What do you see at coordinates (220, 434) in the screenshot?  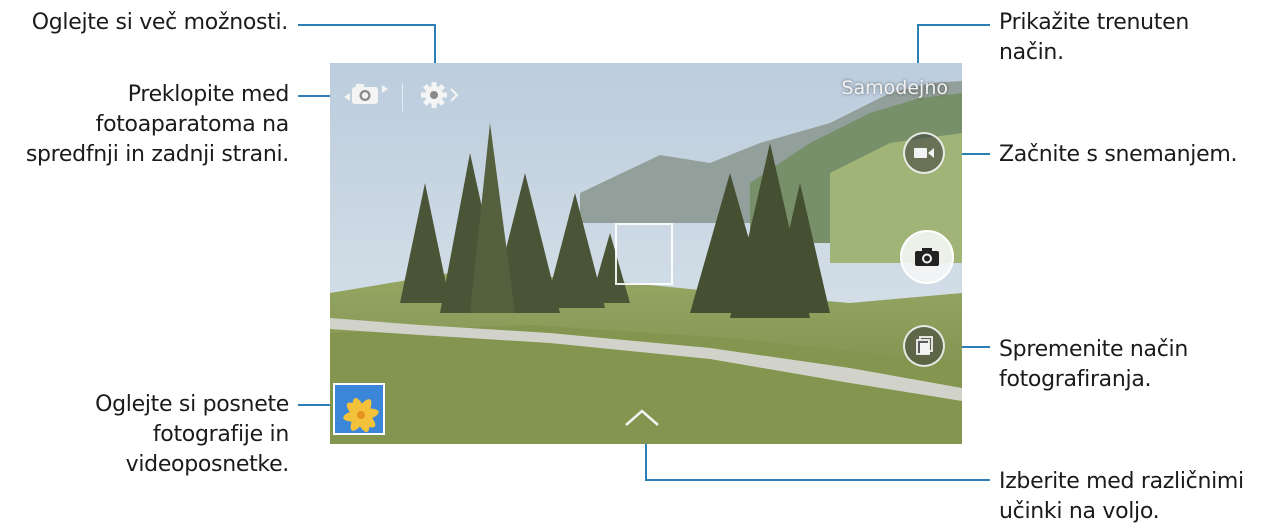 I see `callout-line: fotografije in` at bounding box center [220, 434].